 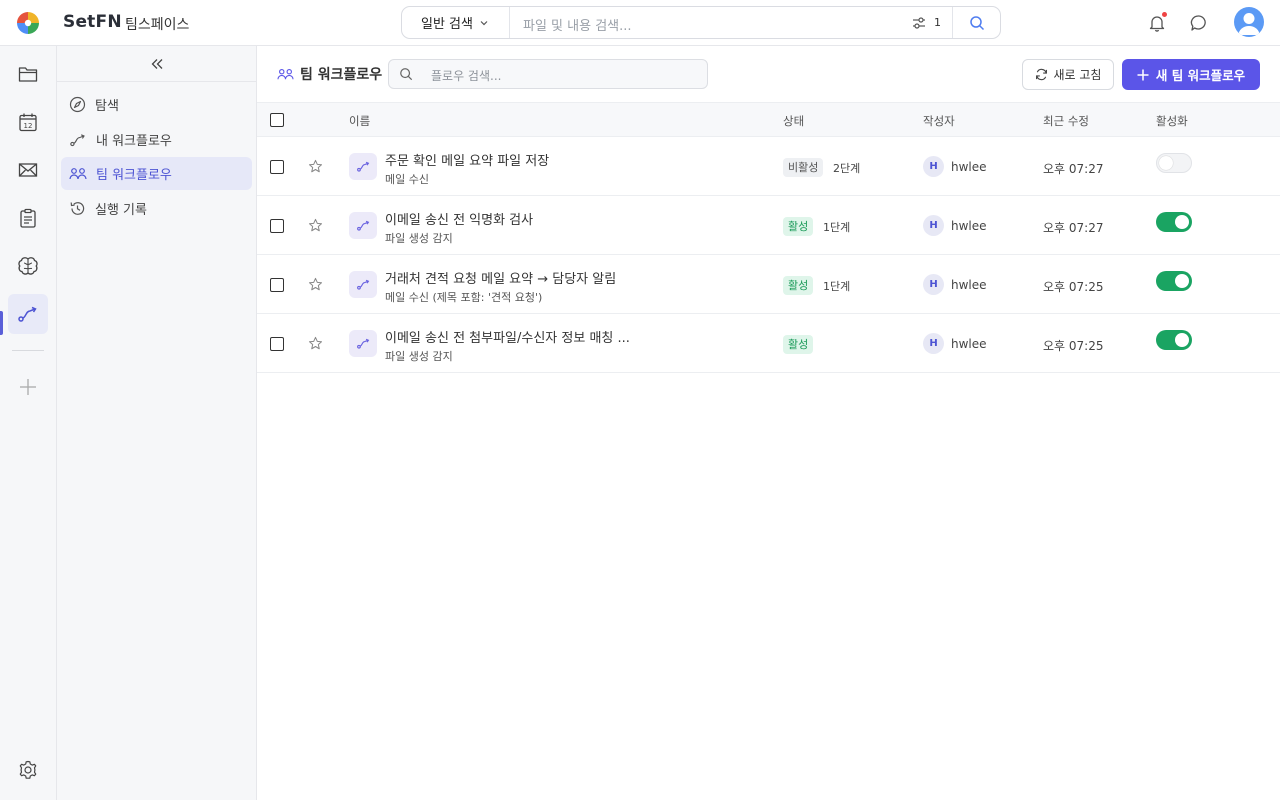 I want to click on modified-time: 오후 07:25, so click(x=1073, y=287).